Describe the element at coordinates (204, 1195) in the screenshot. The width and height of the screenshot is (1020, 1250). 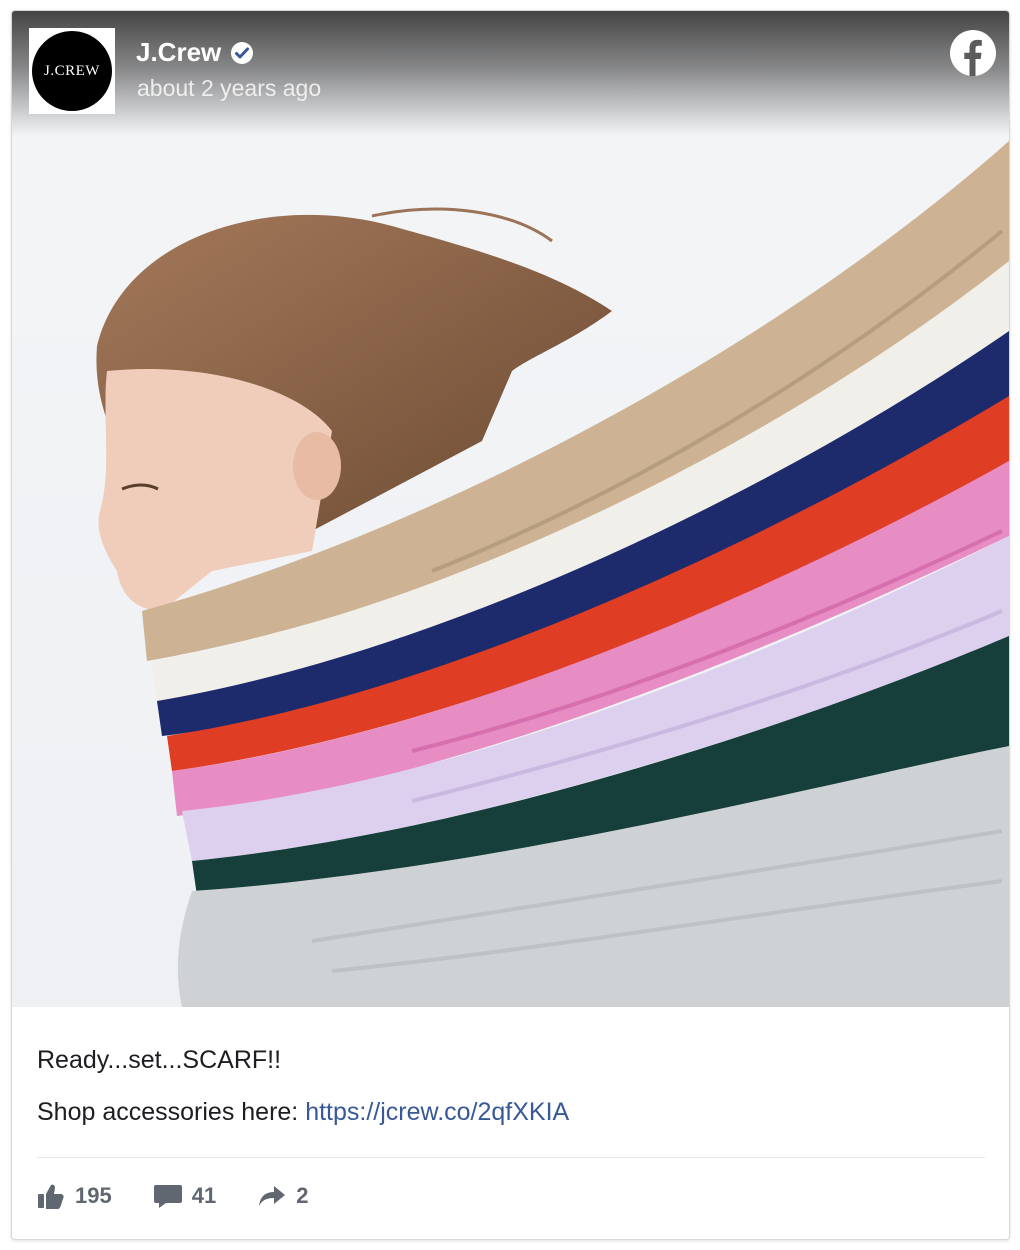
I see `comment-count: 41` at that location.